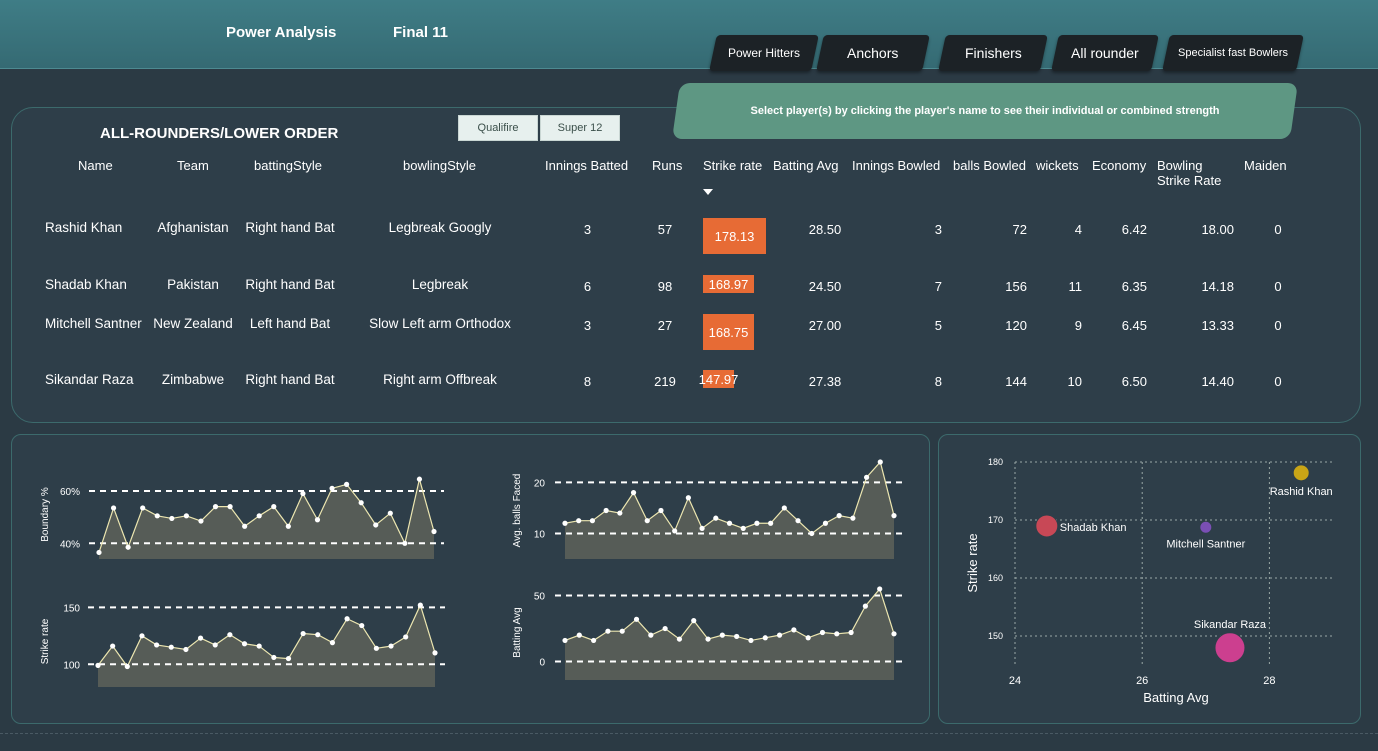 The width and height of the screenshot is (1378, 751). I want to click on x-axis-label: Batting Avg, so click(1176, 697).